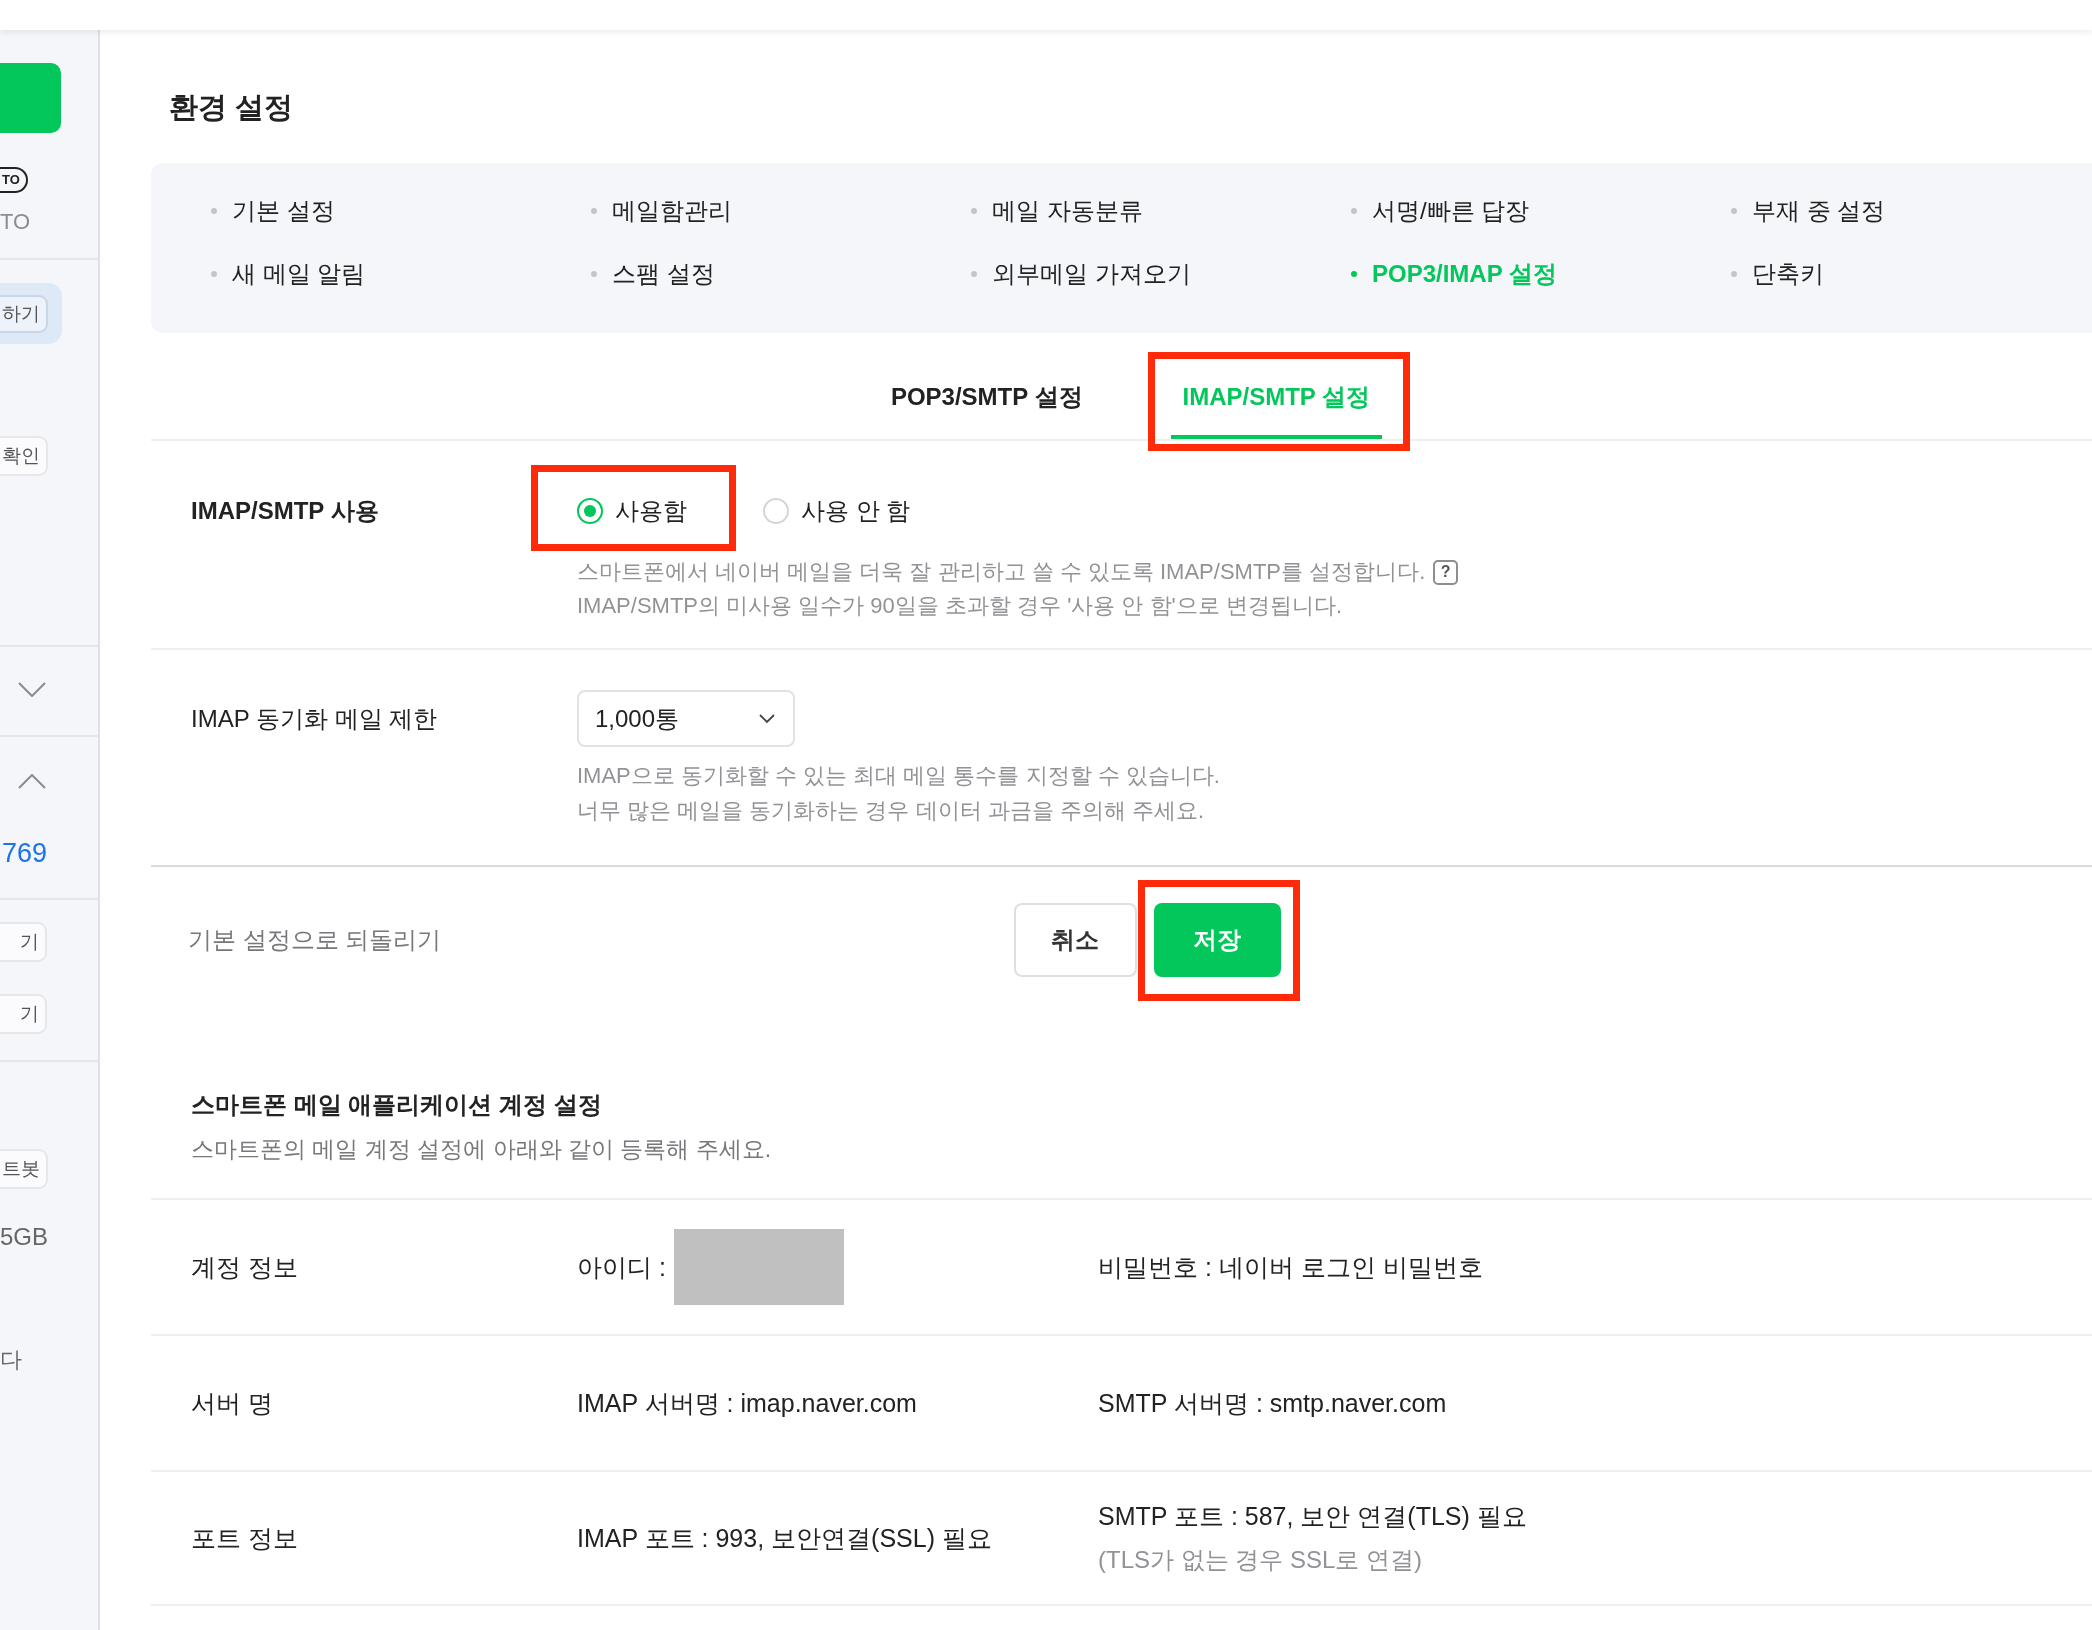  Describe the element at coordinates (24, 456) in the screenshot. I see `sidebar-button: 확인` at that location.